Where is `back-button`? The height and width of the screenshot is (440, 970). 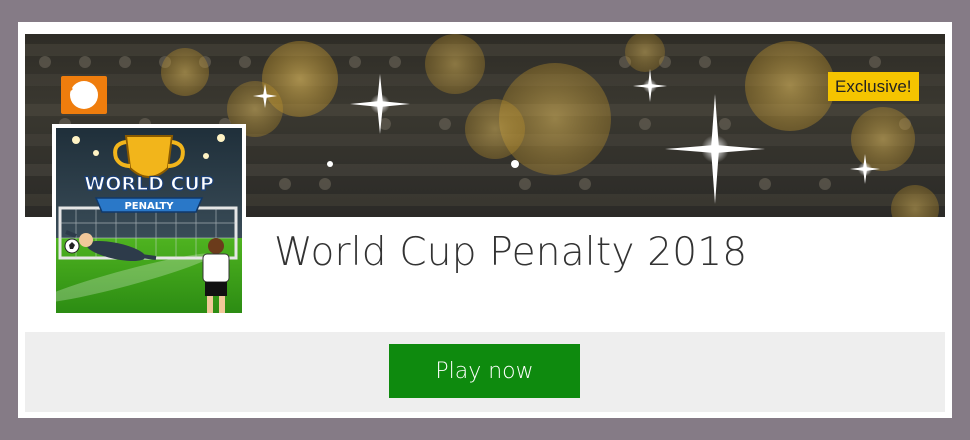
back-button is located at coordinates (84, 95).